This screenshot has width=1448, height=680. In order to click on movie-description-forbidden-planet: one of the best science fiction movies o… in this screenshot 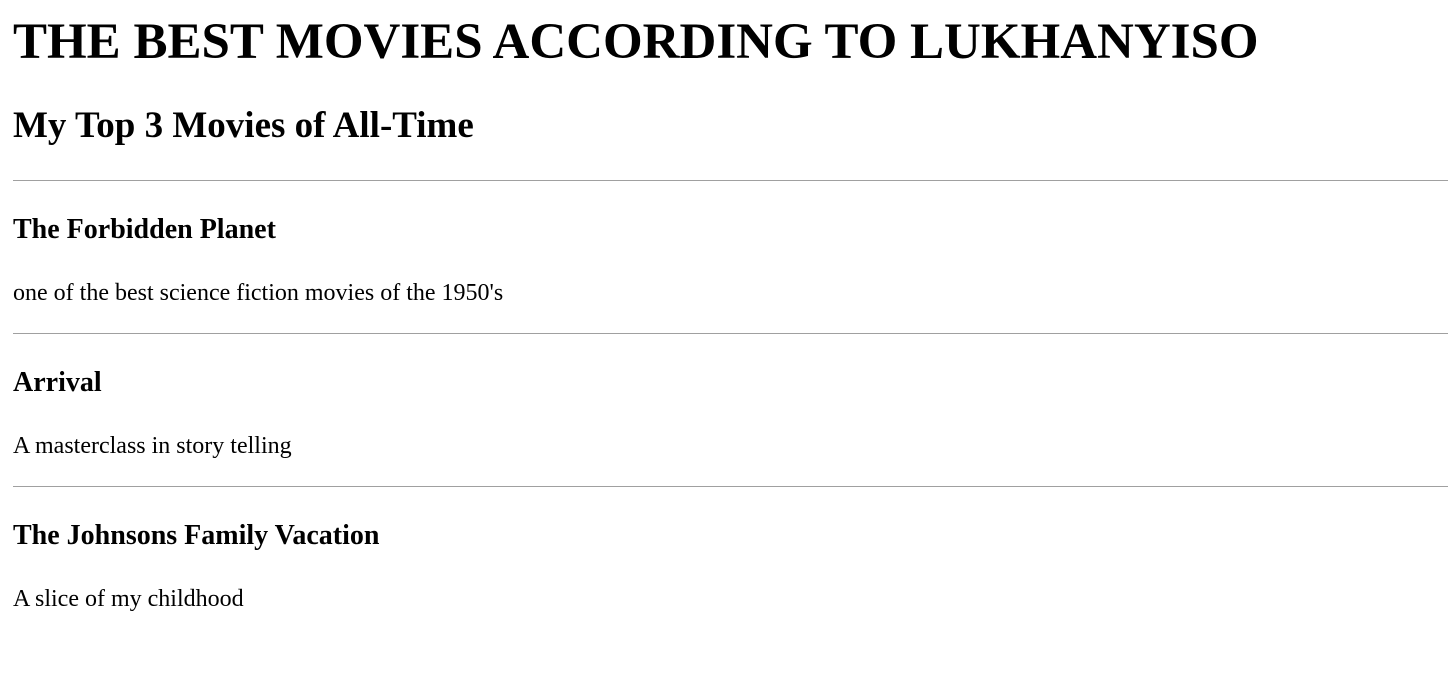, I will do `click(258, 293)`.